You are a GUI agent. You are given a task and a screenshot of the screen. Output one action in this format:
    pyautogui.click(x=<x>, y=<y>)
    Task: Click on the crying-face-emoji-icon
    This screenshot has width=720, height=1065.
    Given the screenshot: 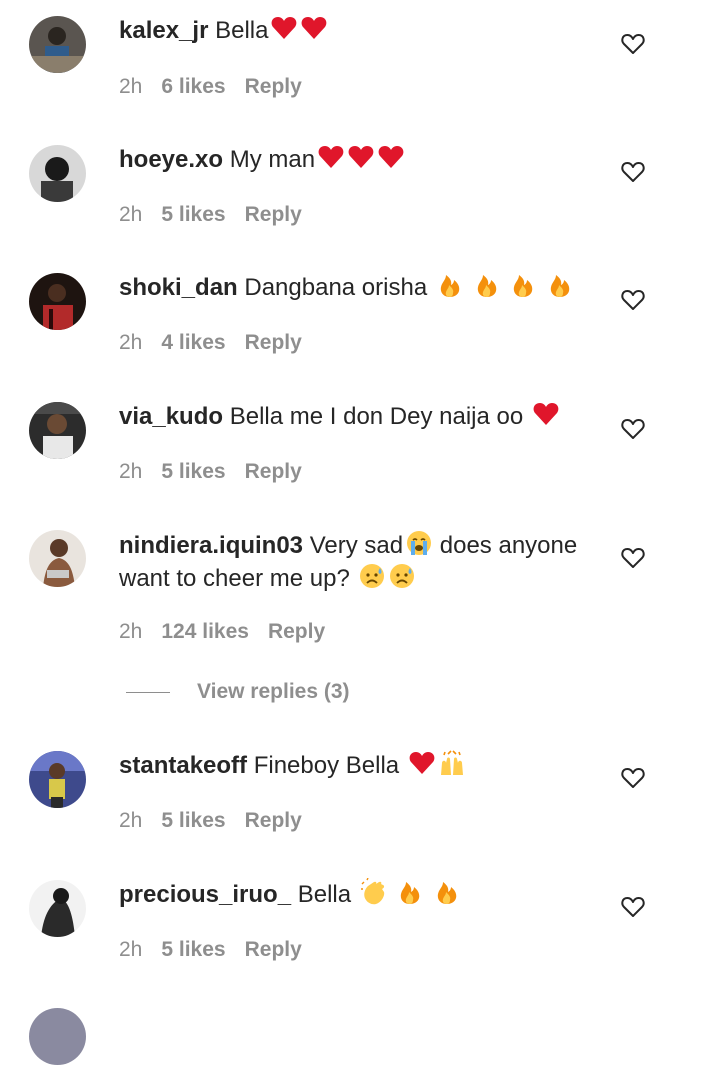 What is the action you would take?
    pyautogui.click(x=419, y=543)
    